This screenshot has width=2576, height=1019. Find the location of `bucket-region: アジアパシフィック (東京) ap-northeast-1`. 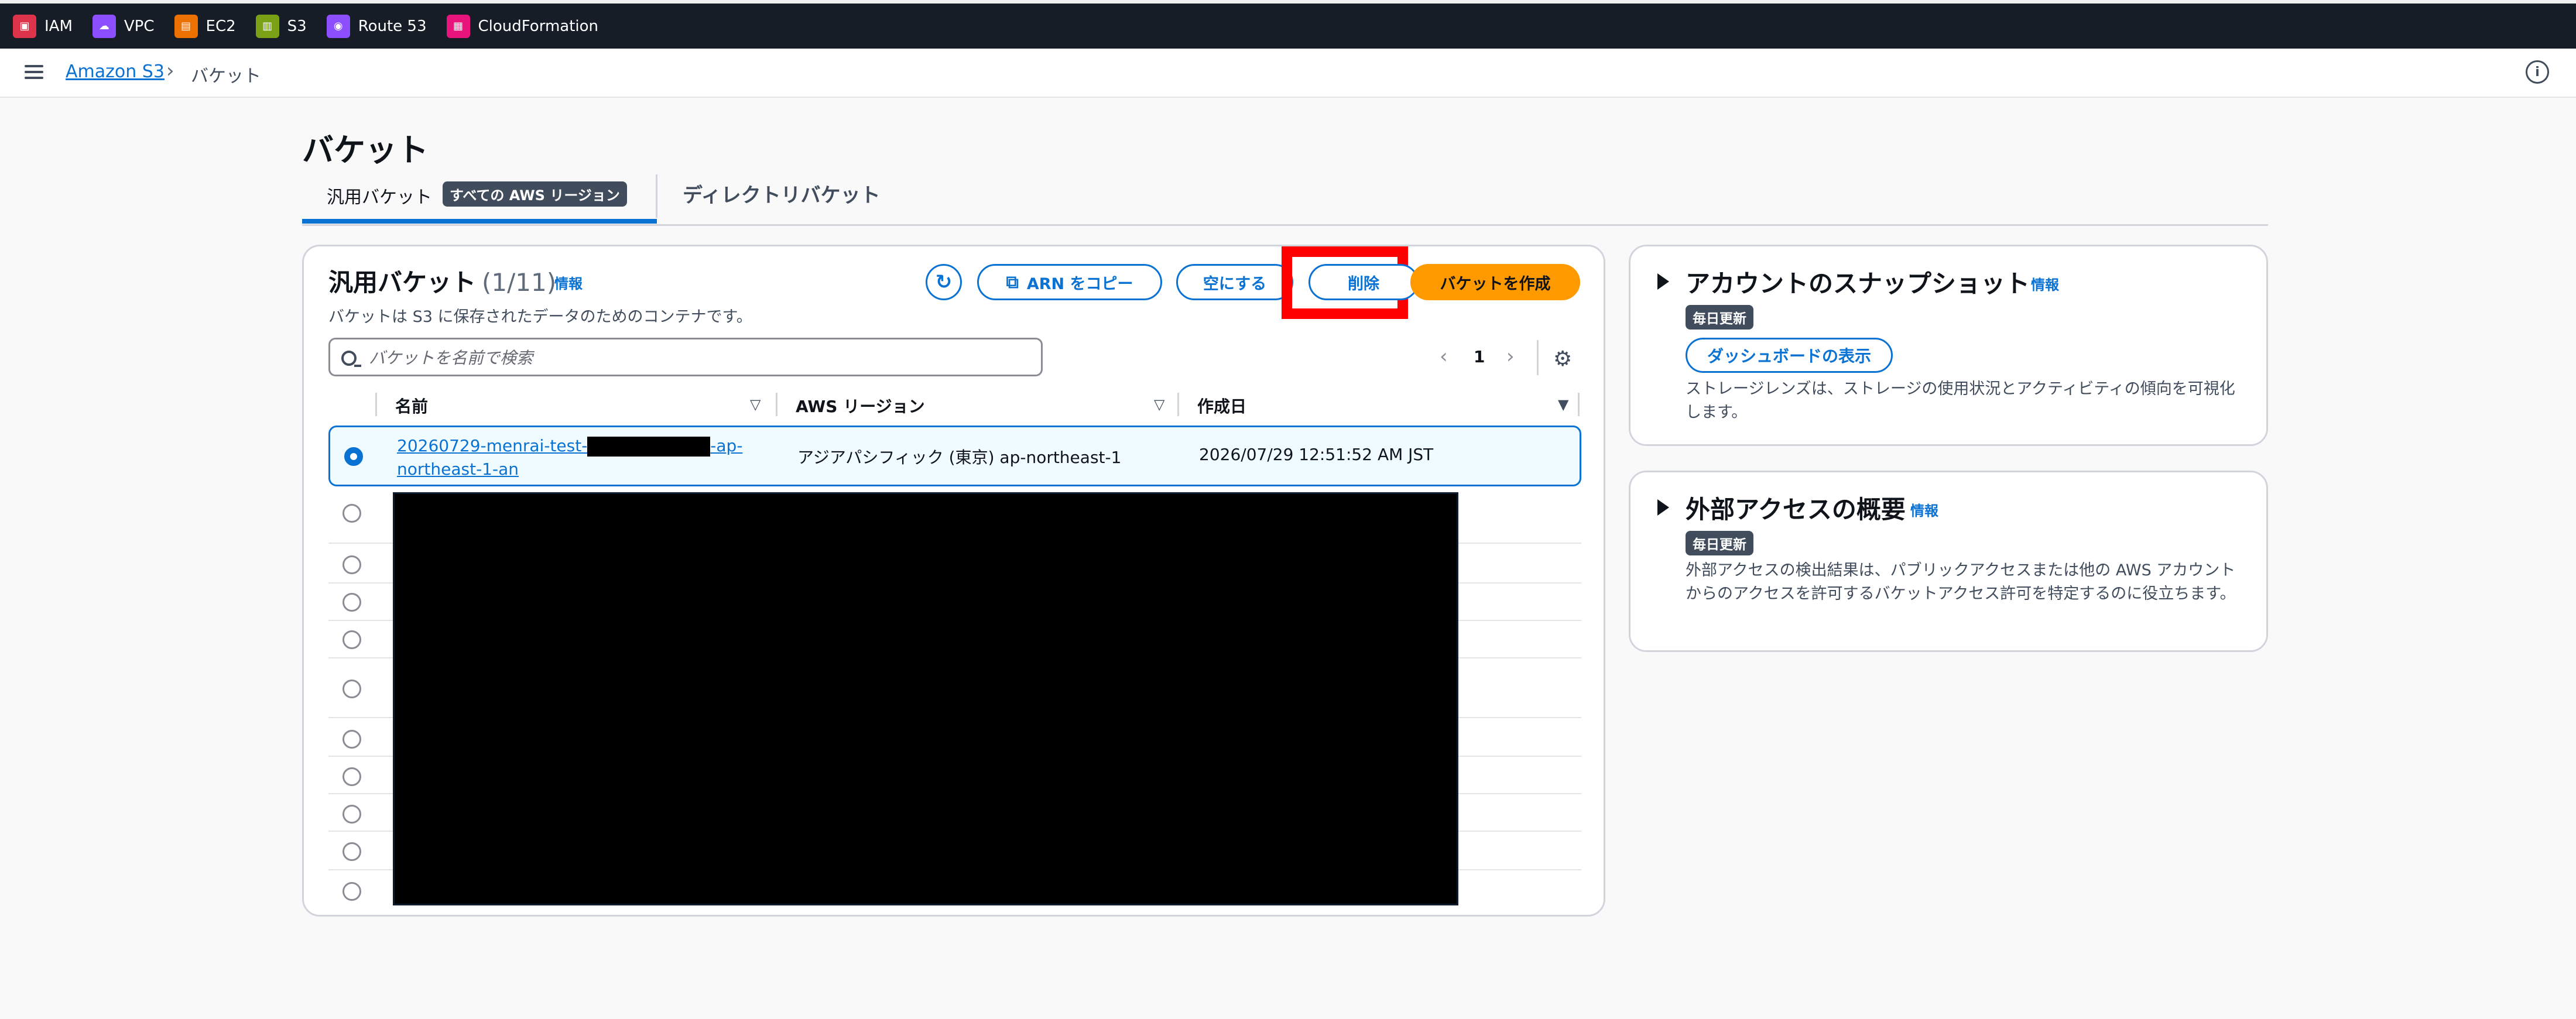

bucket-region: アジアパシフィック (東京) ap-northeast-1 is located at coordinates (959, 457).